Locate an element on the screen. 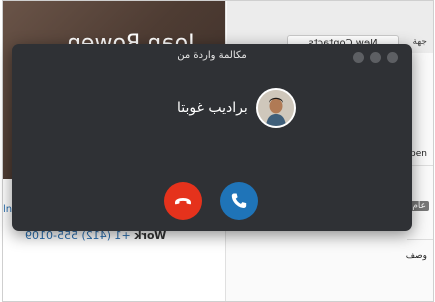 This screenshot has height=302, width=435. decline-call-button is located at coordinates (183, 201).